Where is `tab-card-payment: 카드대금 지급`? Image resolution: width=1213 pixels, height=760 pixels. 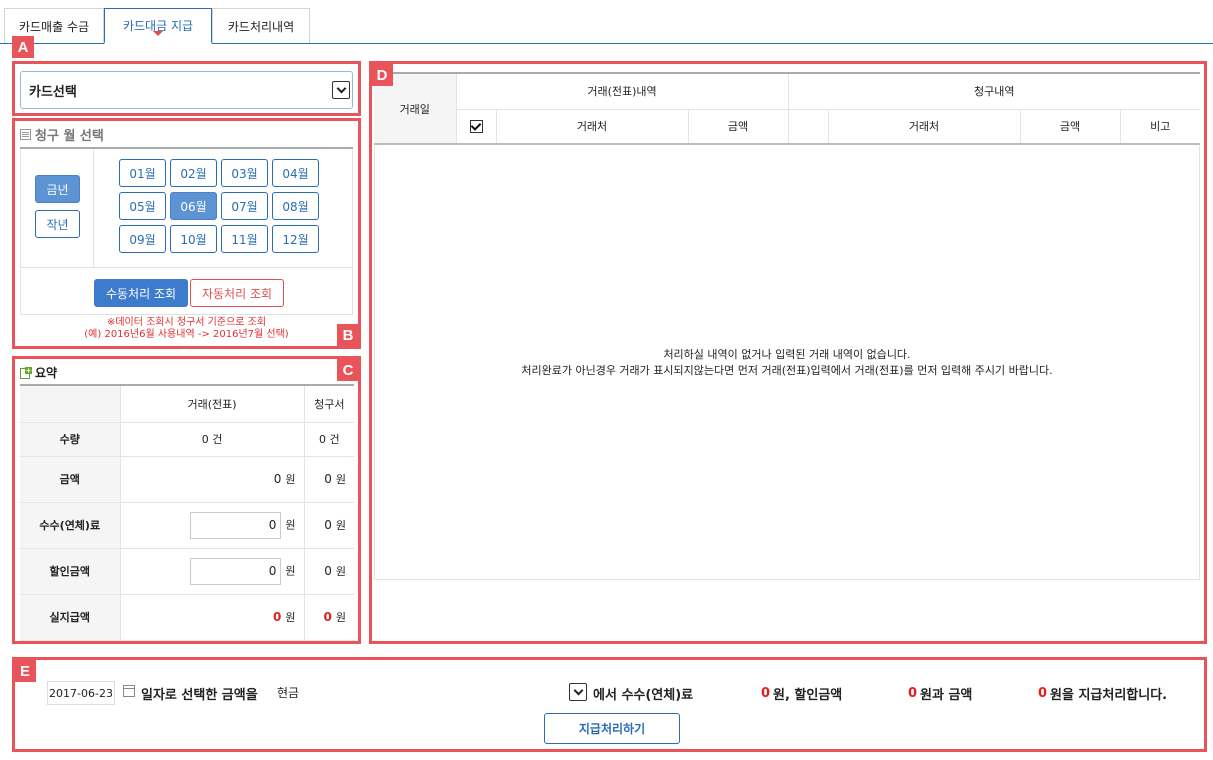 tab-card-payment: 카드대금 지급 is located at coordinates (158, 26).